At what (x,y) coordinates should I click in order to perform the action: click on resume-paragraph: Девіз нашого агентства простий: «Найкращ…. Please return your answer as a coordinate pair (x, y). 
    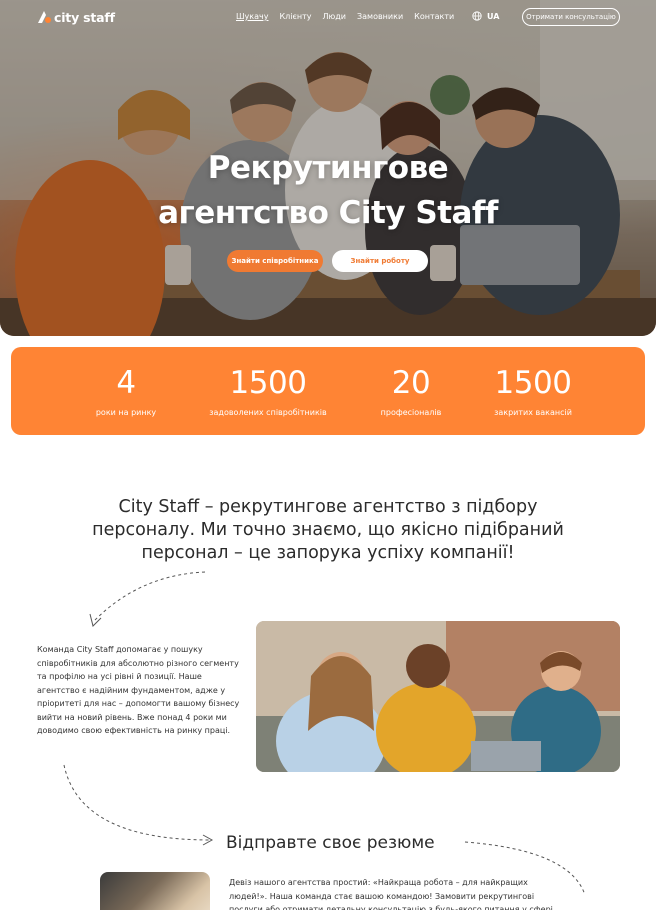
    Looking at the image, I should click on (391, 894).